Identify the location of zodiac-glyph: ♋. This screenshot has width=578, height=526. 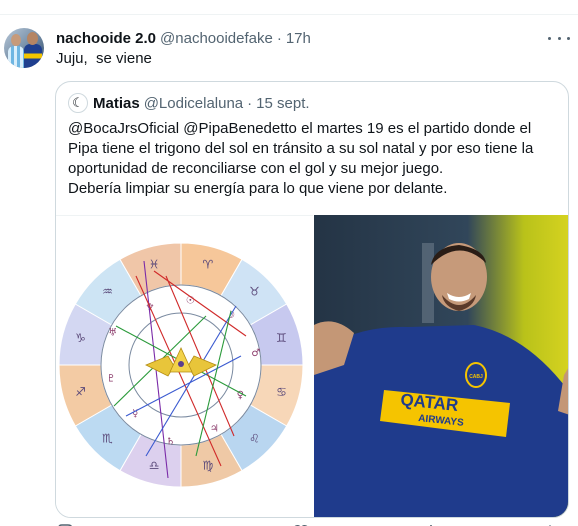
(281, 392).